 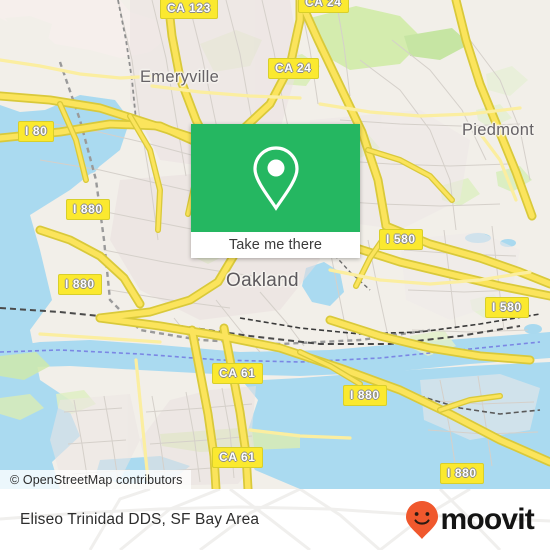 I want to click on highway-shield-i-880-south: I 880, so click(x=365, y=395).